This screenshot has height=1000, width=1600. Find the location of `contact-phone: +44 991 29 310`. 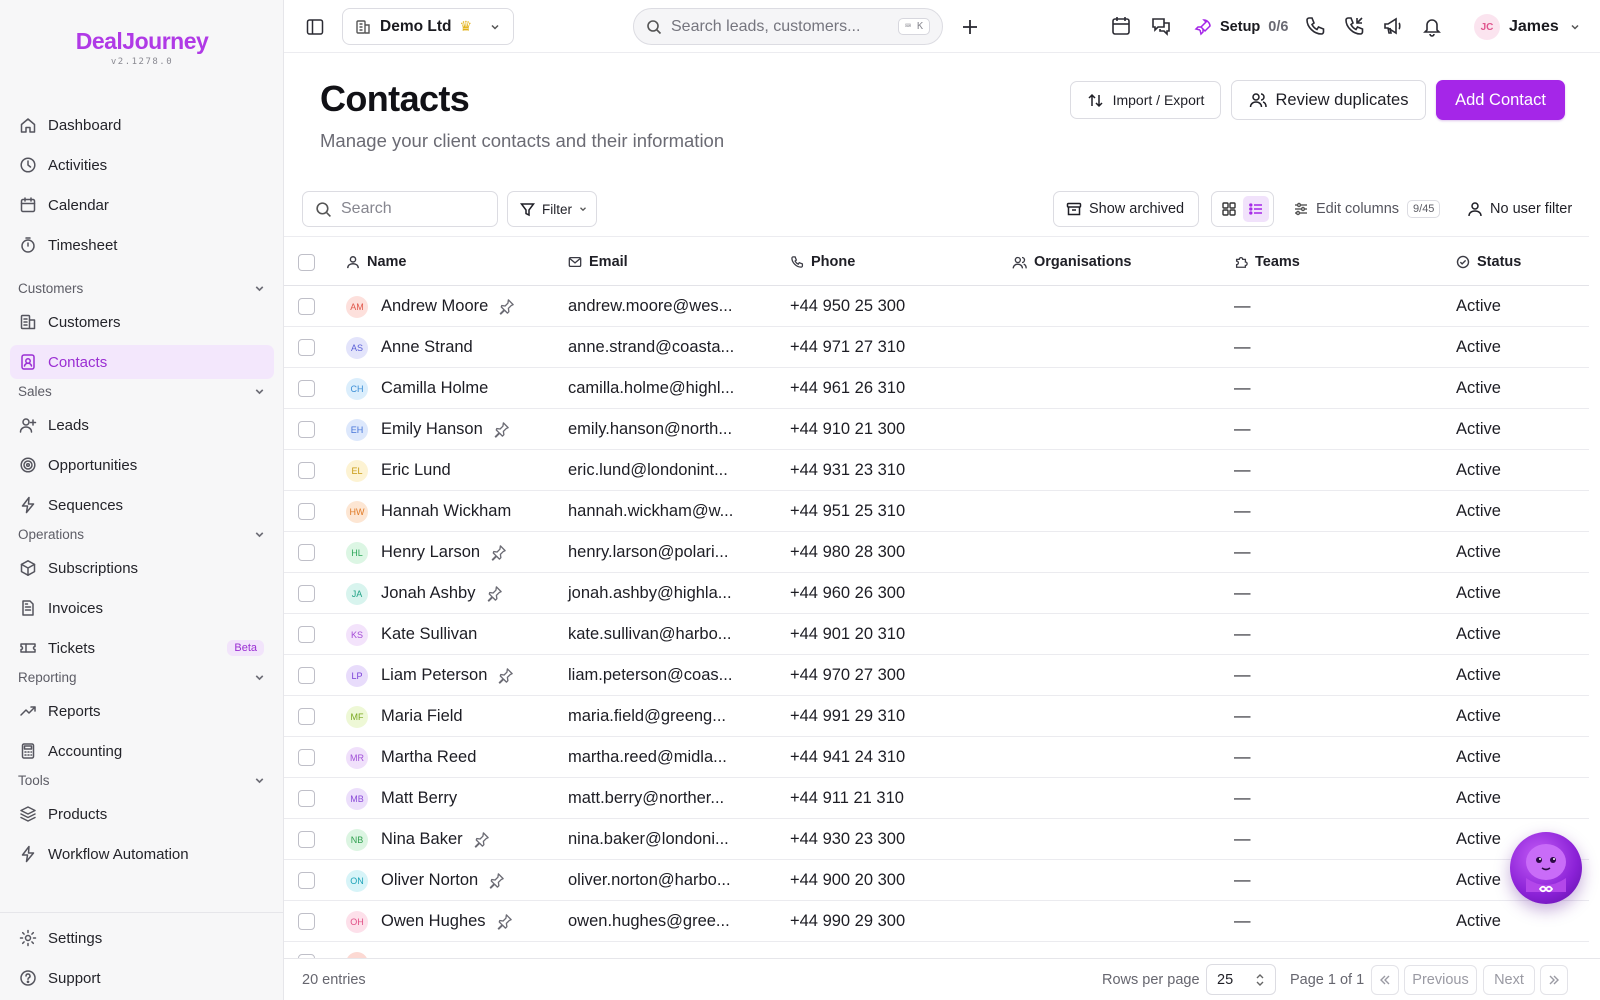

contact-phone: +44 991 29 310 is located at coordinates (847, 716).